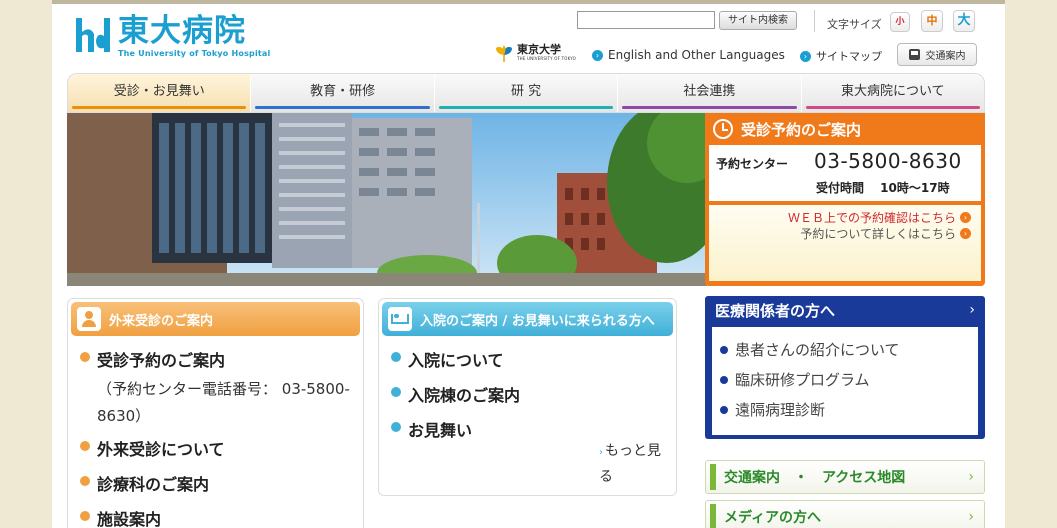  I want to click on web-reservation-link: ＷＥＢ上での予約確認はこちら ›, so click(879, 217).